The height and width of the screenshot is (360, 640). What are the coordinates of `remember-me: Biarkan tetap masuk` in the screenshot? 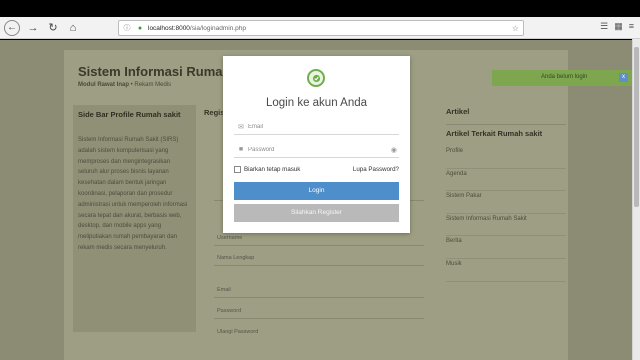 It's located at (267, 169).